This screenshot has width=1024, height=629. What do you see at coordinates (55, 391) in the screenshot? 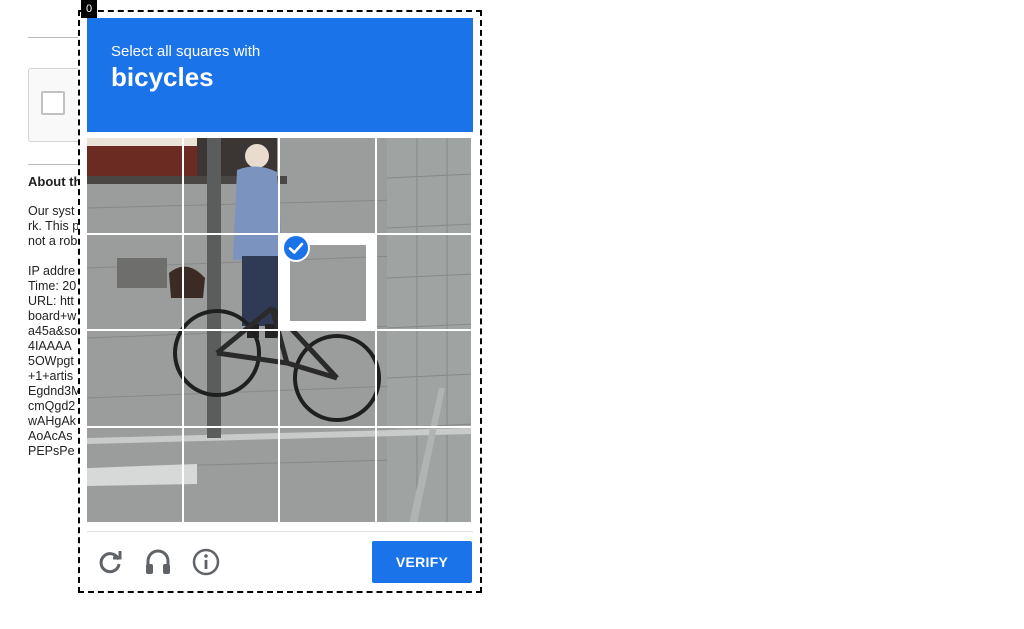
I see `body-line: Egdnd3M` at bounding box center [55, 391].